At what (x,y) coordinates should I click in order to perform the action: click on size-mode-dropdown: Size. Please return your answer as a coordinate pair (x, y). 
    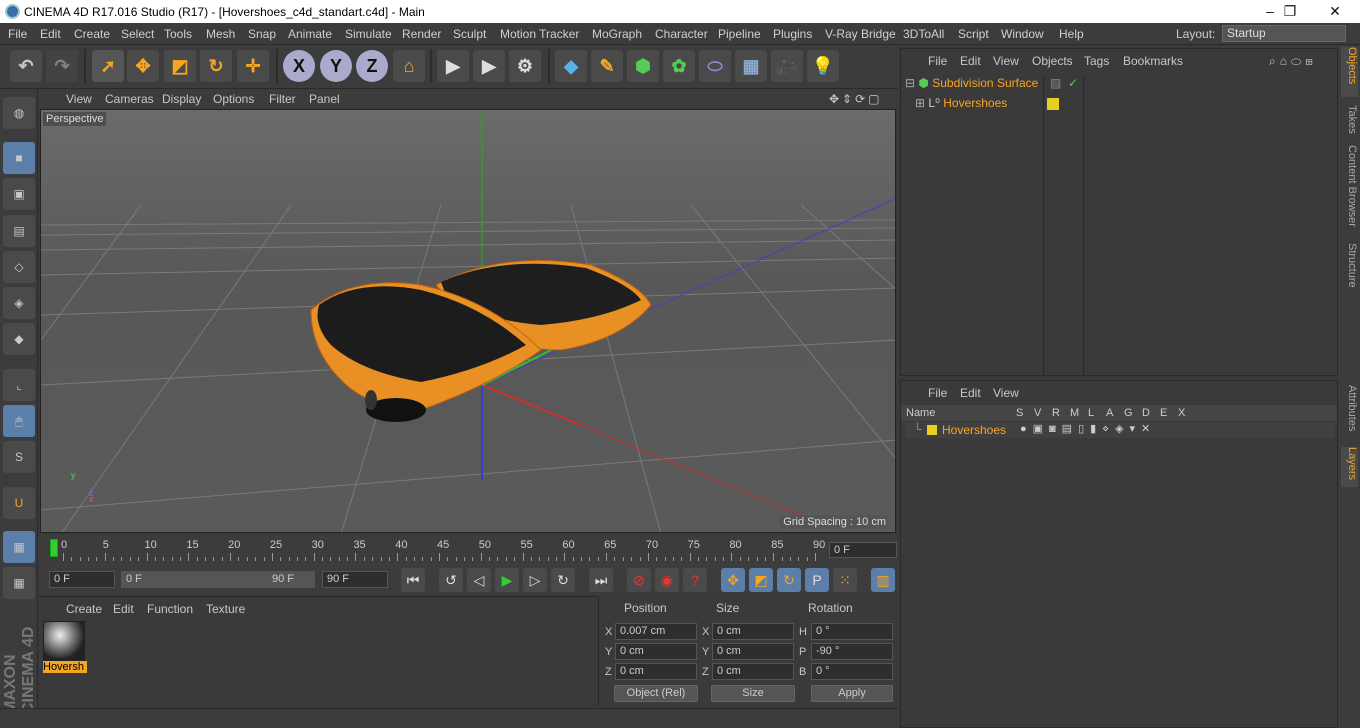
    Looking at the image, I should click on (753, 693).